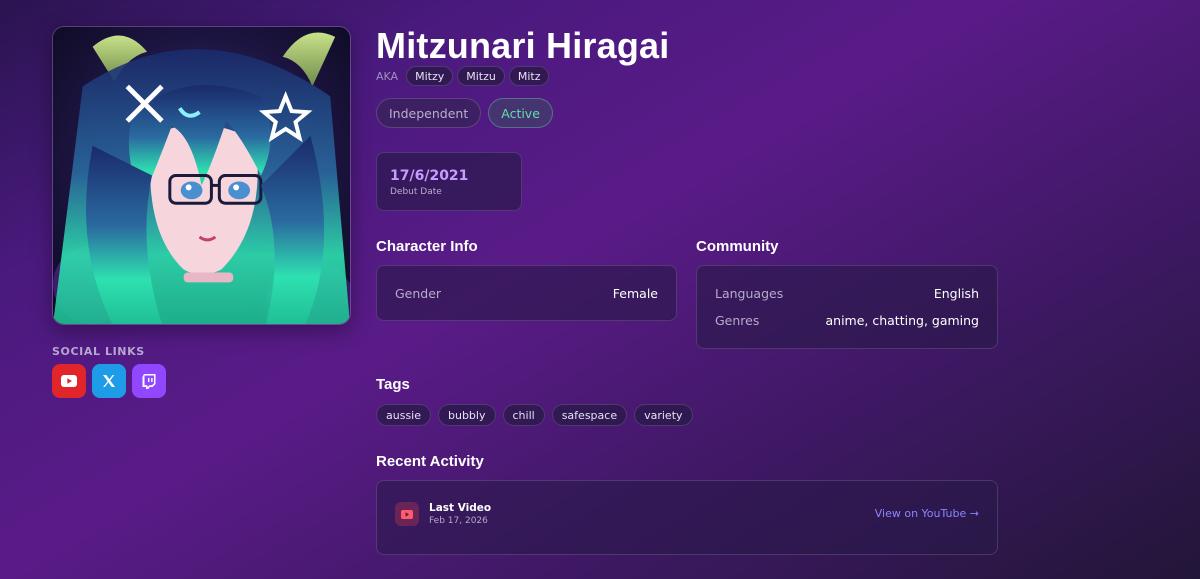  Describe the element at coordinates (387, 76) in the screenshot. I see `aka-label: AKA` at that location.